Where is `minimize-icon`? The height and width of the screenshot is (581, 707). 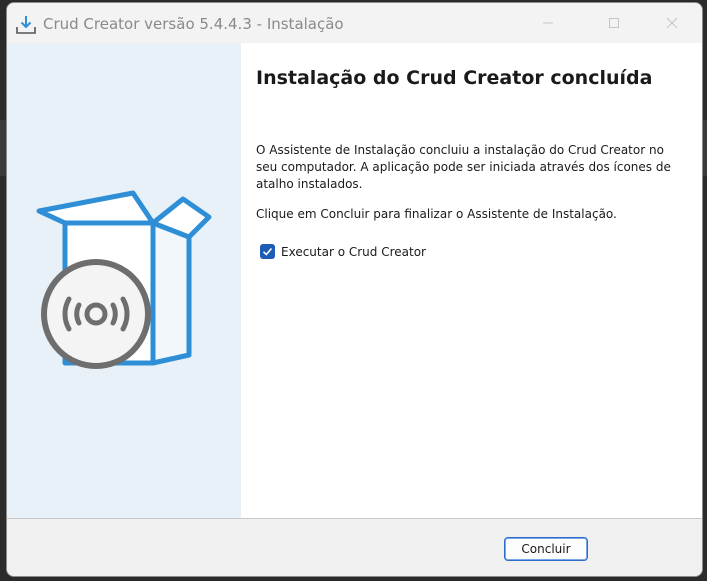 minimize-icon is located at coordinates (548, 23).